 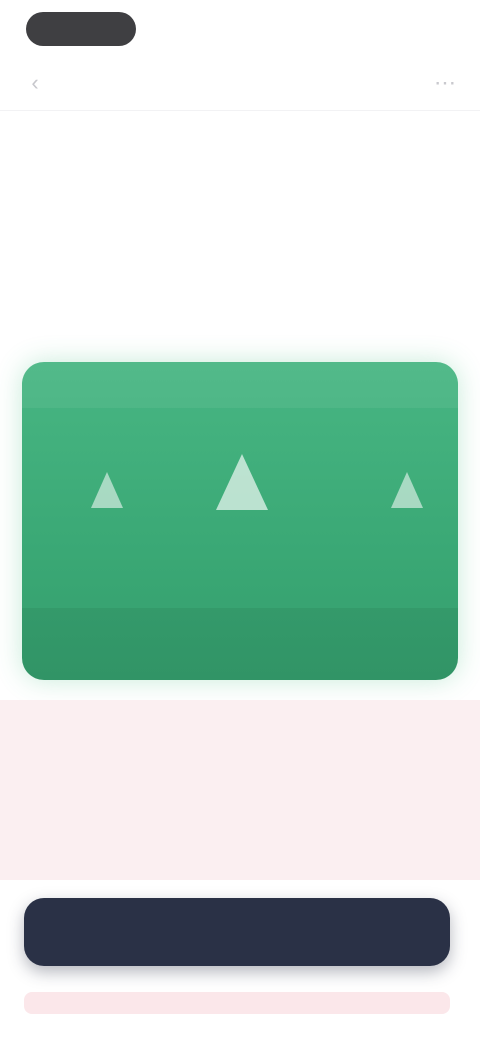 What do you see at coordinates (240, 644) in the screenshot?
I see `card-footer-strip` at bounding box center [240, 644].